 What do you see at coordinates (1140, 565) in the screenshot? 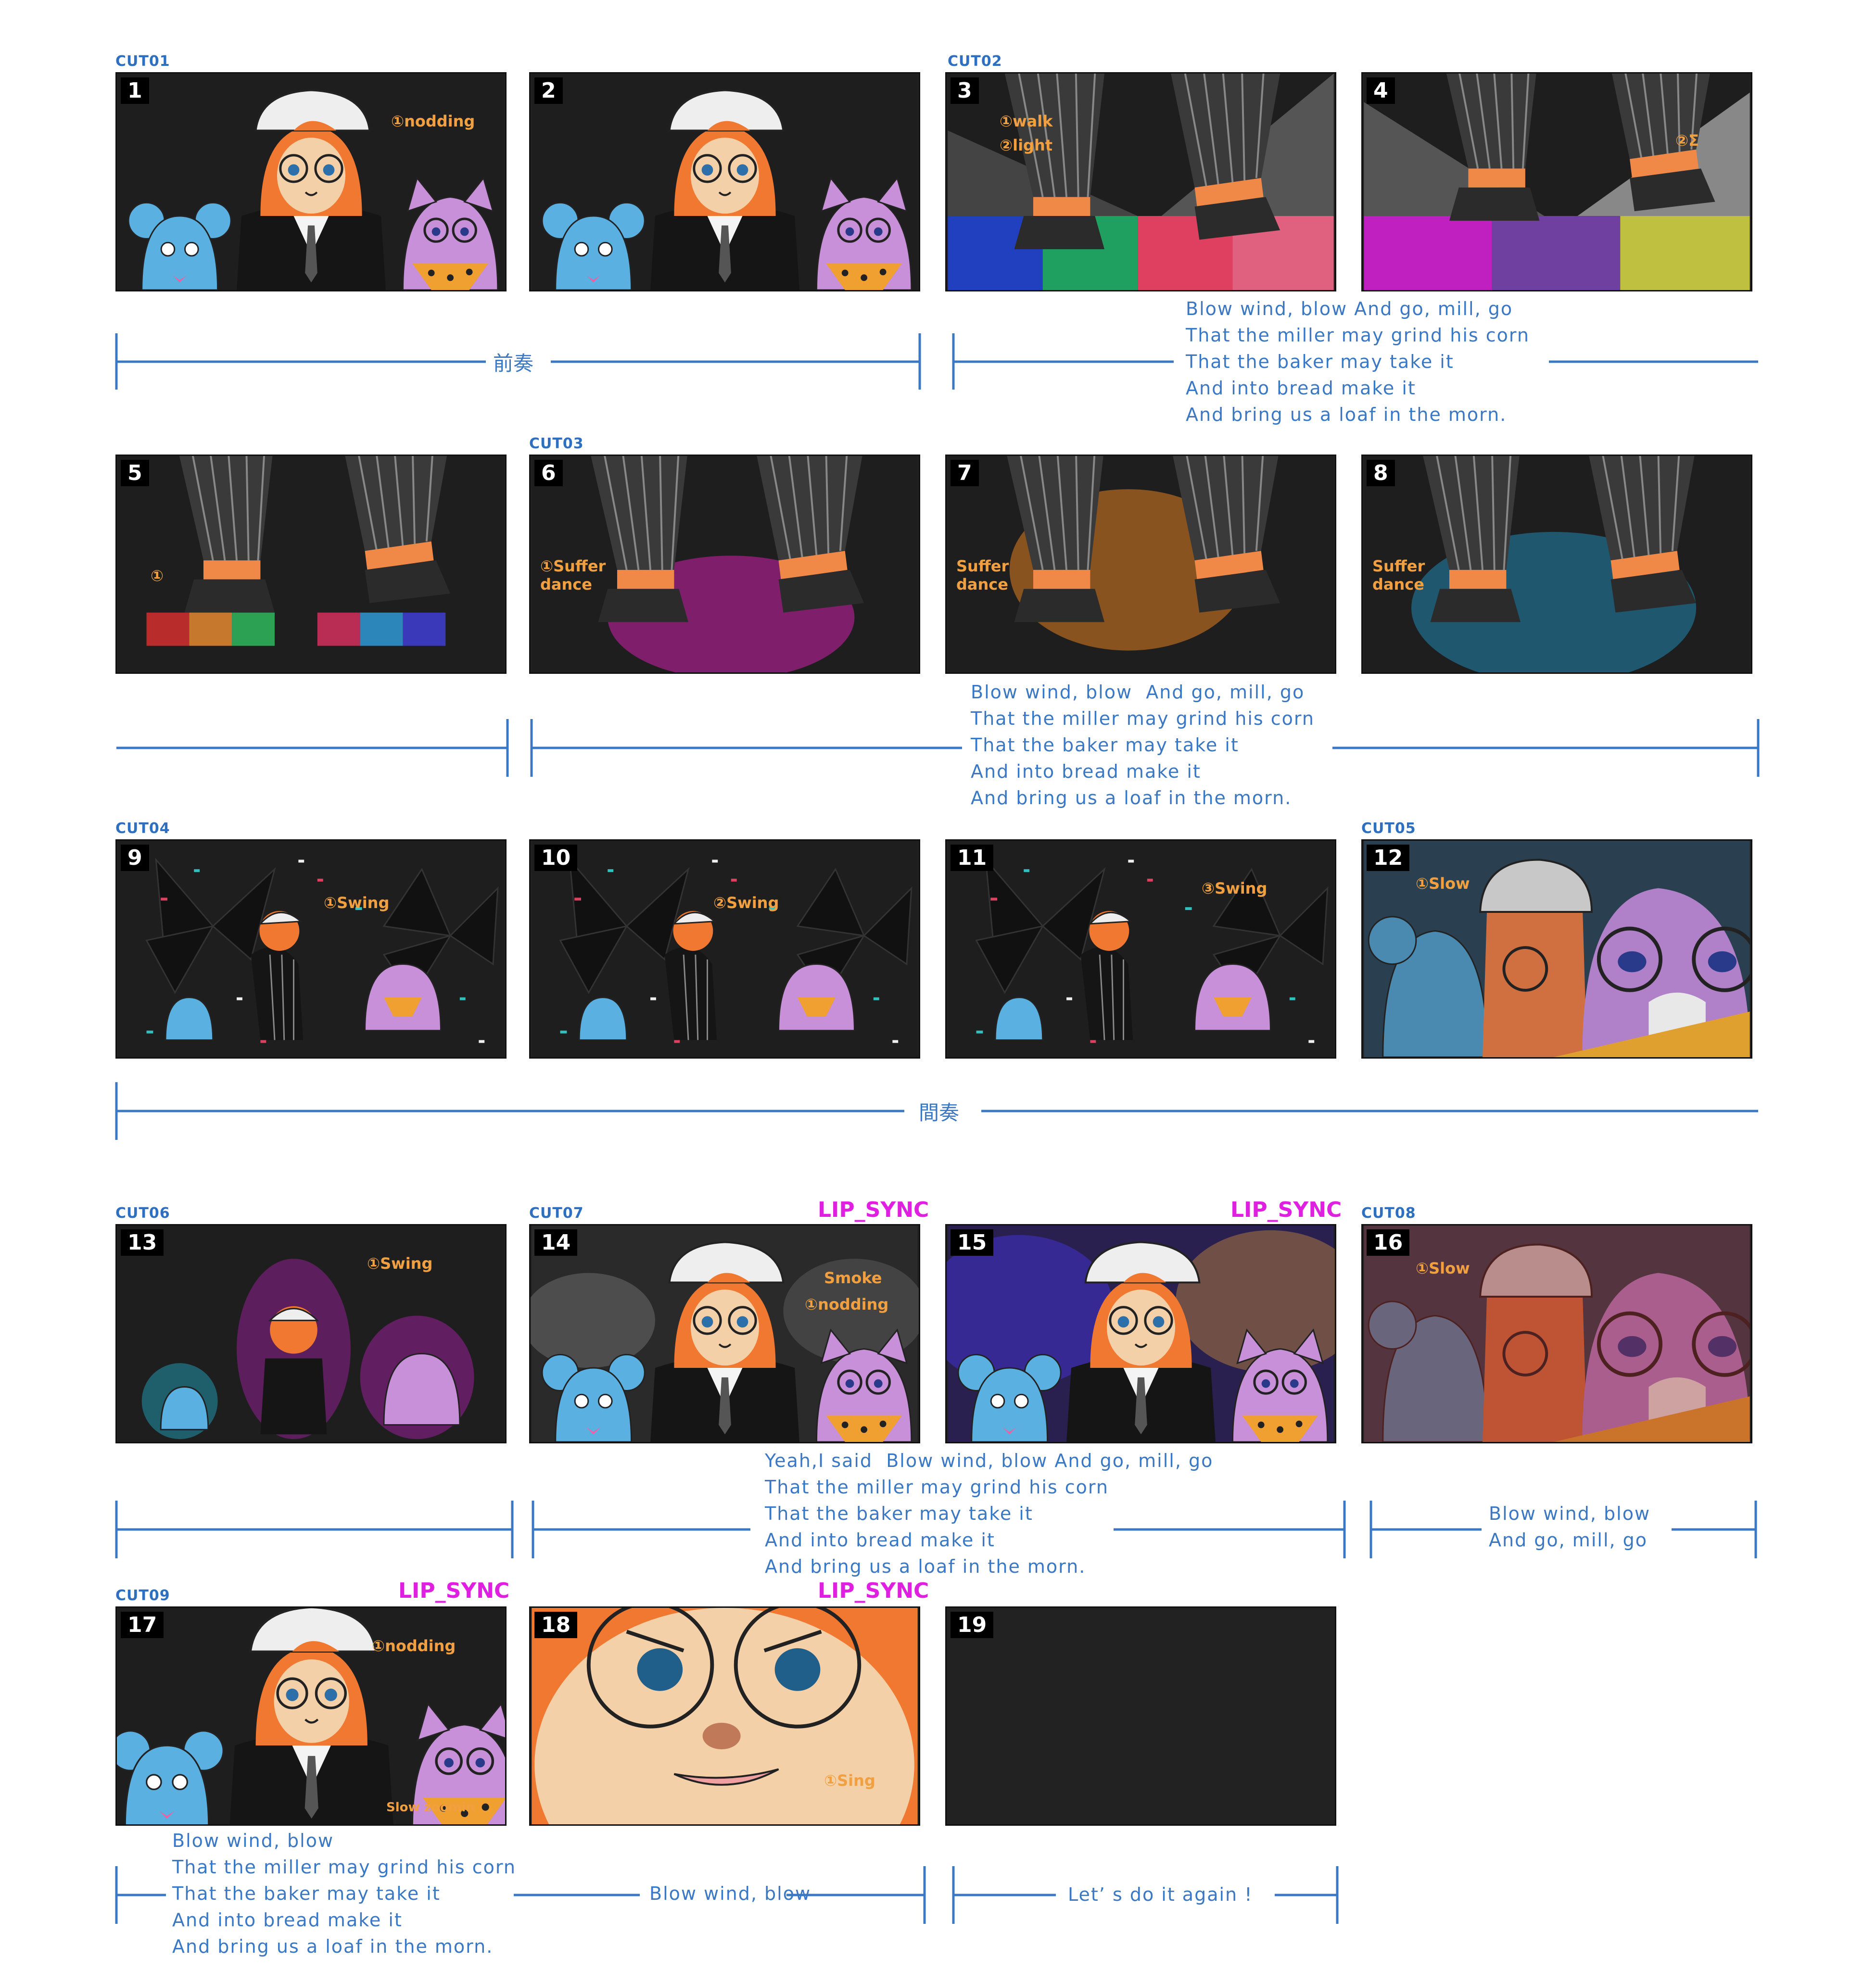
I see `storyboard-panel-7: 7 Suffer dance` at bounding box center [1140, 565].